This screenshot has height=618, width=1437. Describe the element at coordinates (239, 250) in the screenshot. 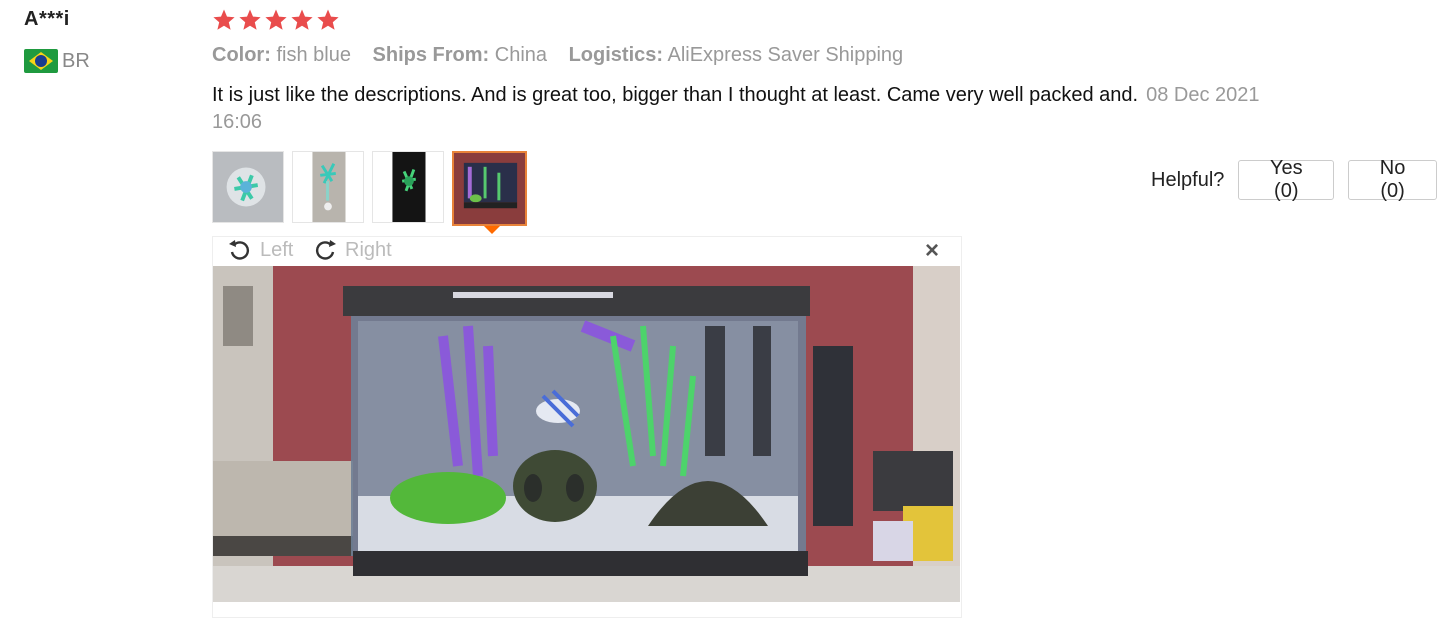

I see `rotate-left-icon` at that location.